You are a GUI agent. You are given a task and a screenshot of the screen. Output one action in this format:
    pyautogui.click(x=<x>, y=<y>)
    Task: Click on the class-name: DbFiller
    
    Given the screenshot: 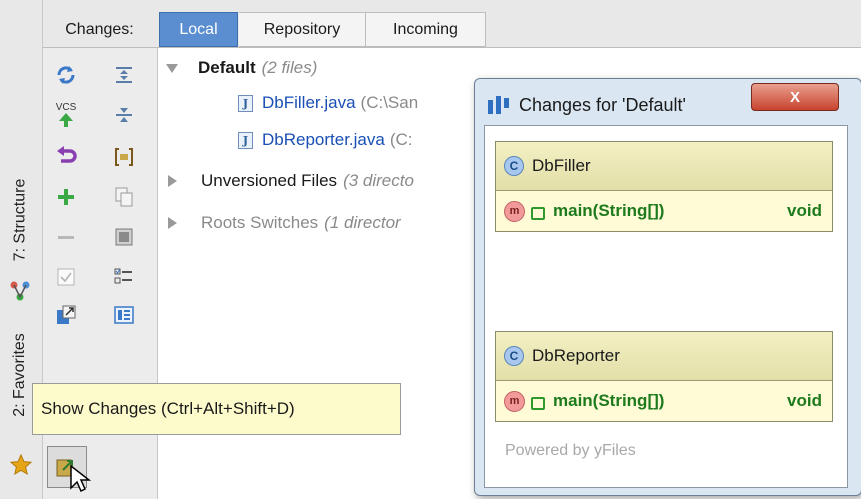 What is the action you would take?
    pyautogui.click(x=561, y=165)
    